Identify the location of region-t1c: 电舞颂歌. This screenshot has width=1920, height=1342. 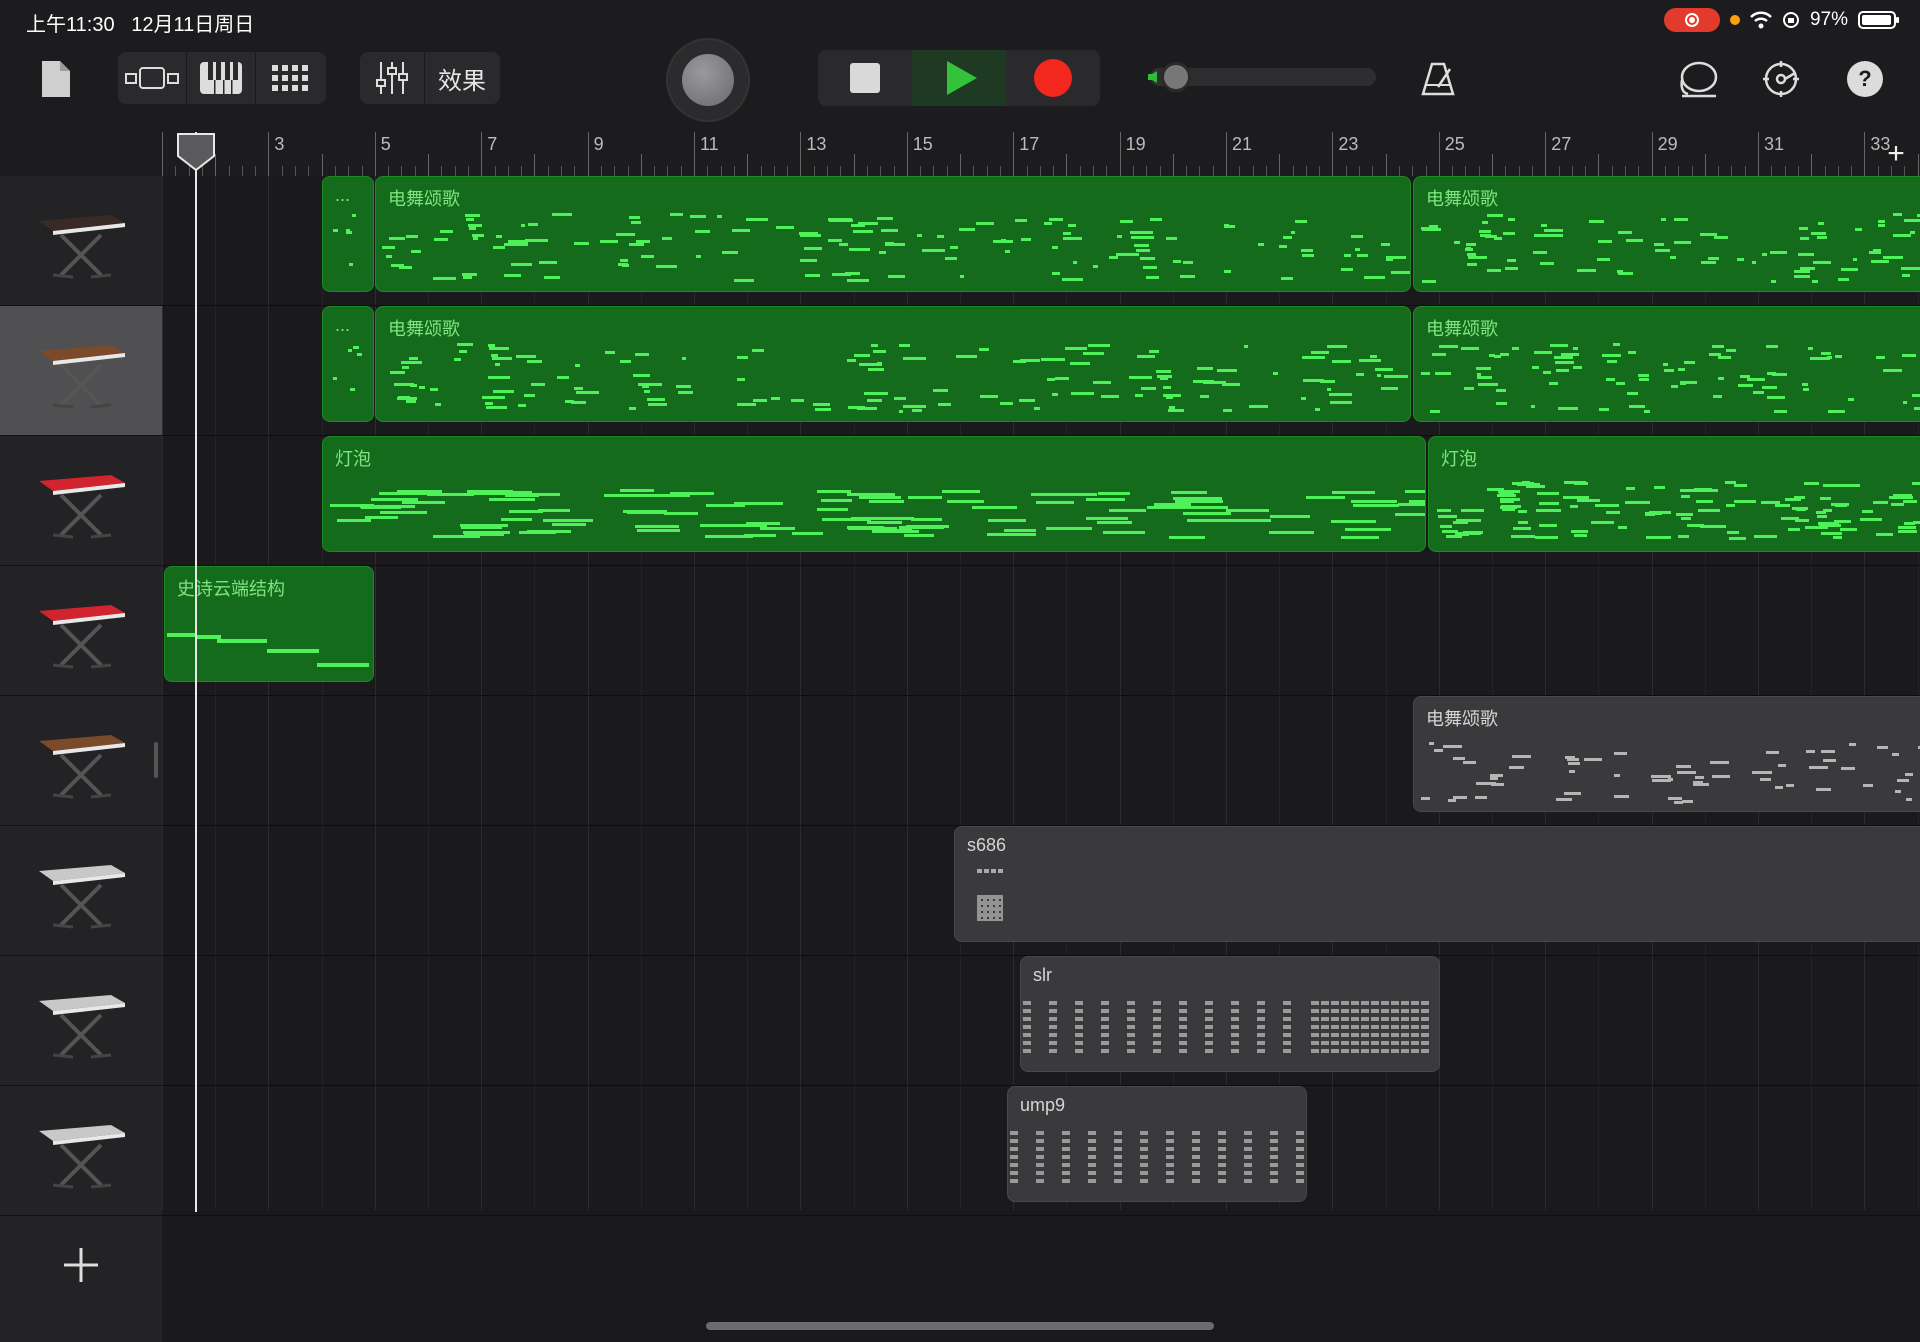
(1666, 234).